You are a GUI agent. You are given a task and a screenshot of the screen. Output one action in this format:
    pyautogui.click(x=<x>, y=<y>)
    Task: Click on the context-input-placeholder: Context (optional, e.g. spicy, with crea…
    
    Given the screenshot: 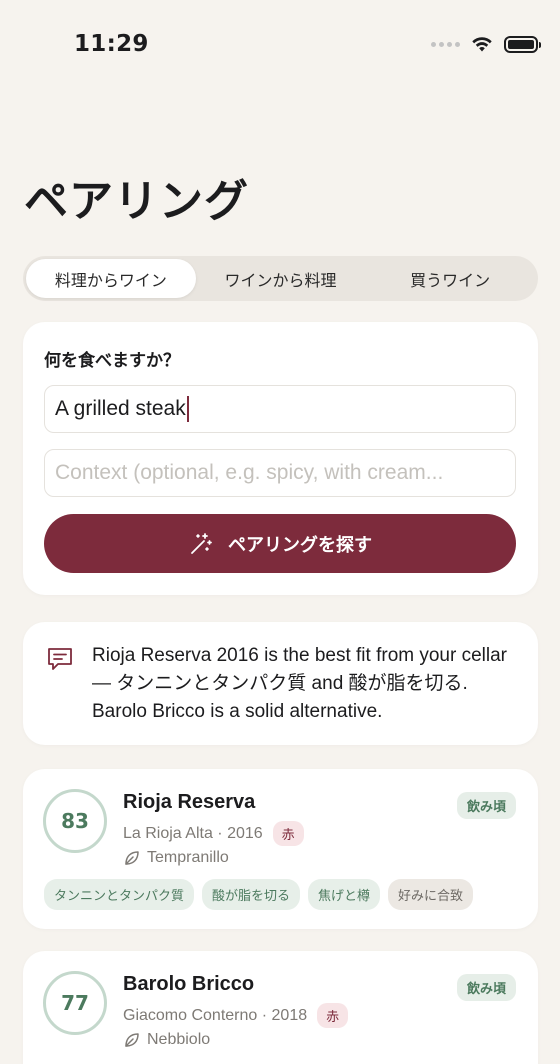 What is the action you would take?
    pyautogui.click(x=249, y=472)
    